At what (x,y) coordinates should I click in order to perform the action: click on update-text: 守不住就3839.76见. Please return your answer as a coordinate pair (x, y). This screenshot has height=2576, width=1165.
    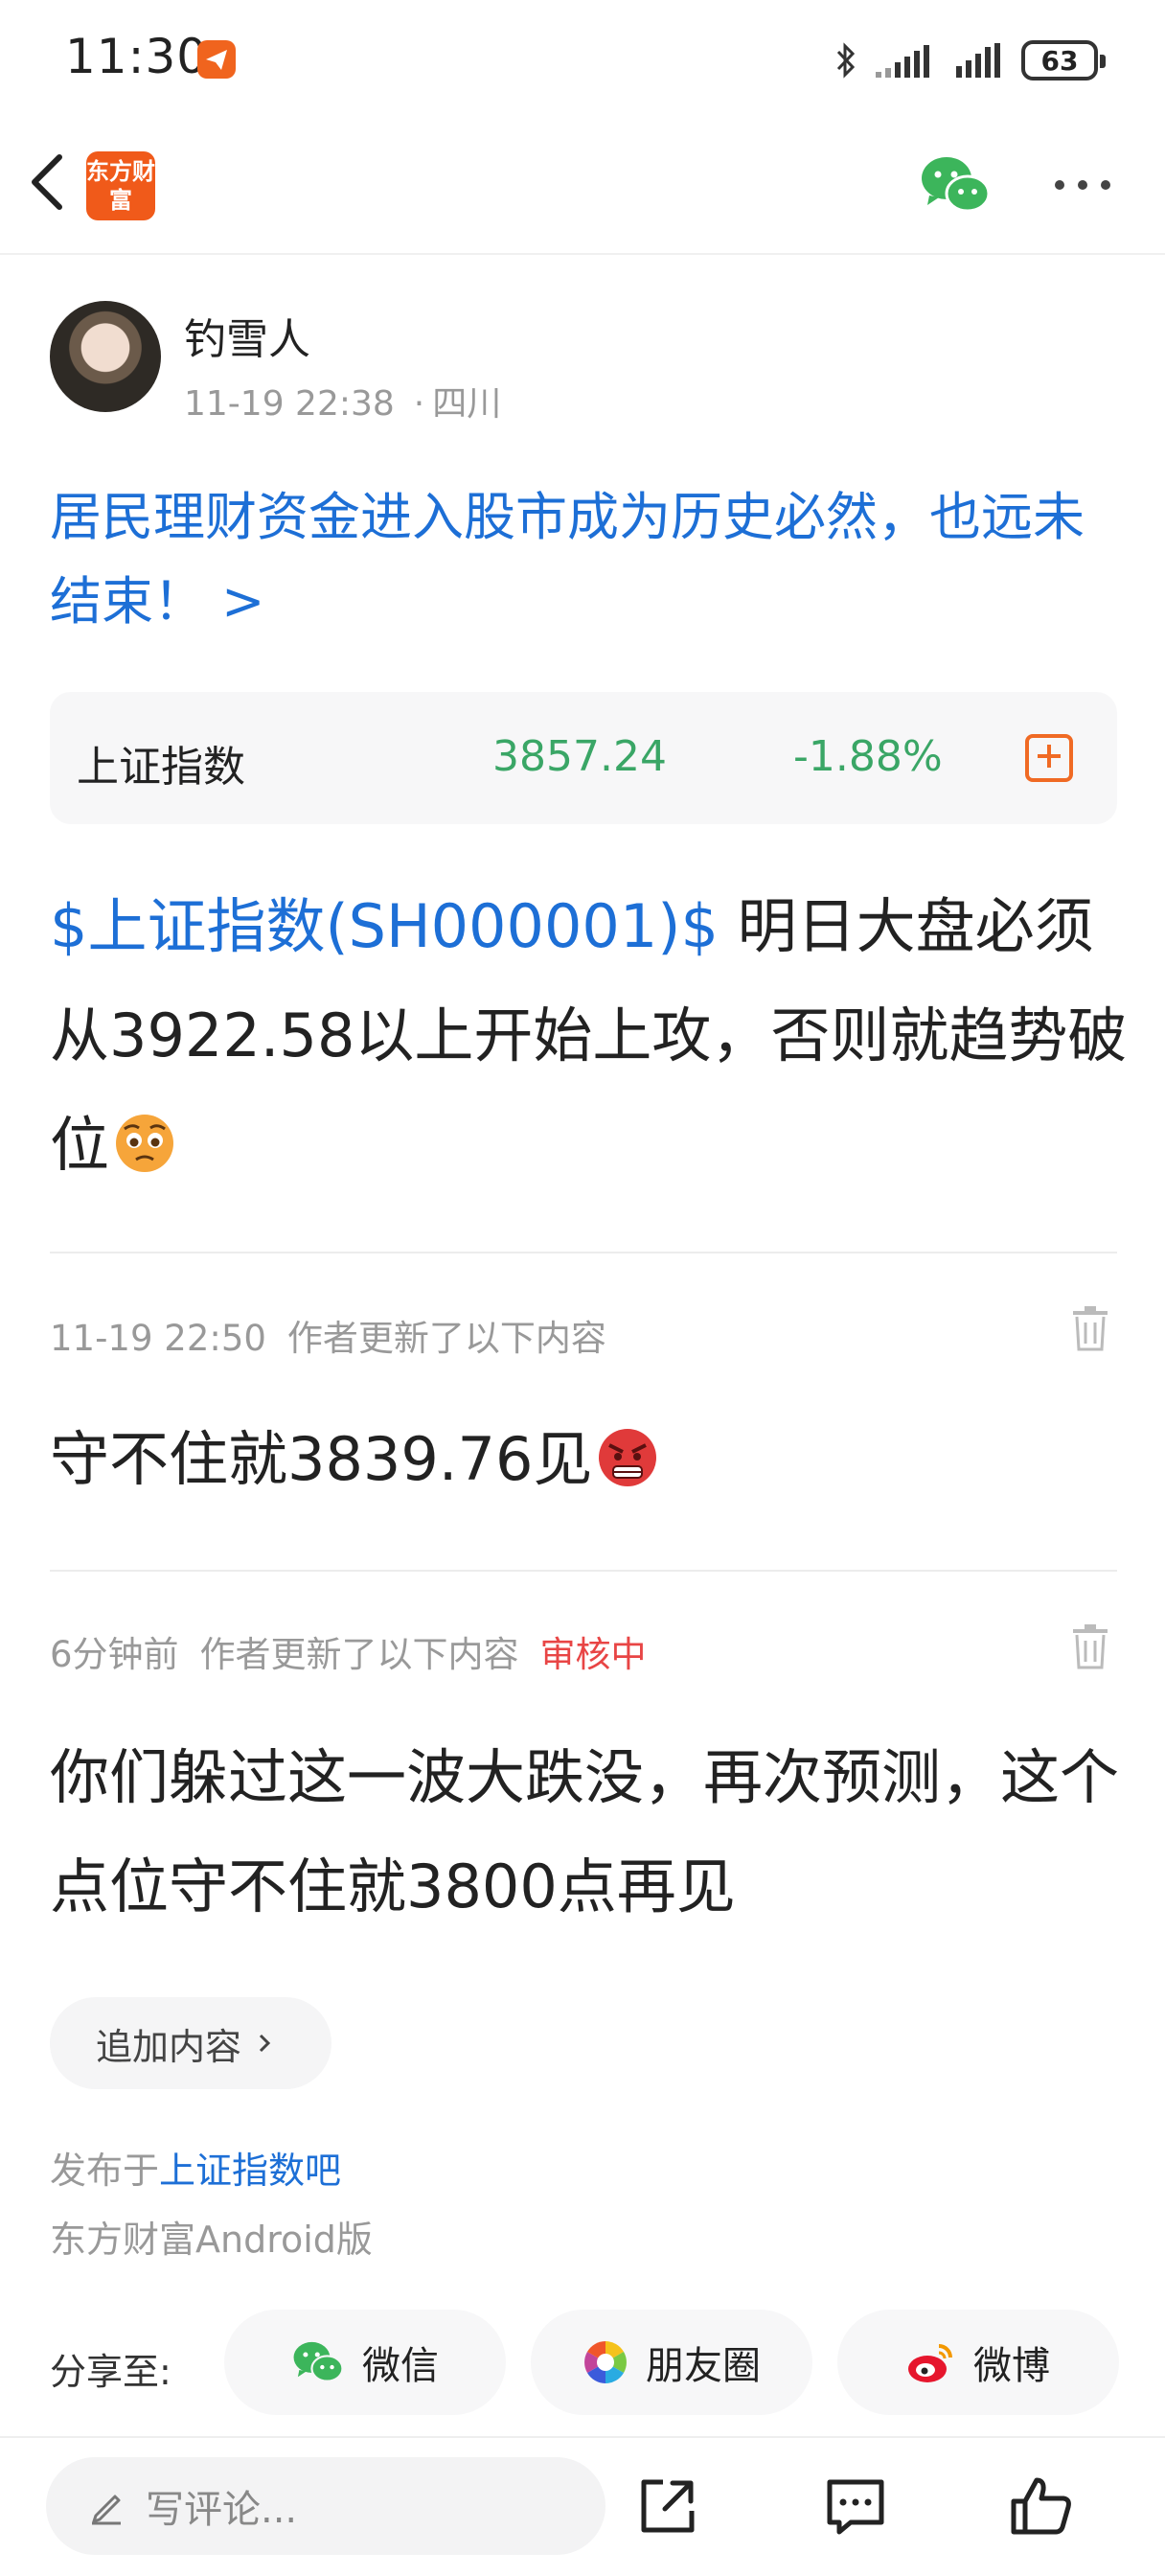
    Looking at the image, I should click on (591, 1459).